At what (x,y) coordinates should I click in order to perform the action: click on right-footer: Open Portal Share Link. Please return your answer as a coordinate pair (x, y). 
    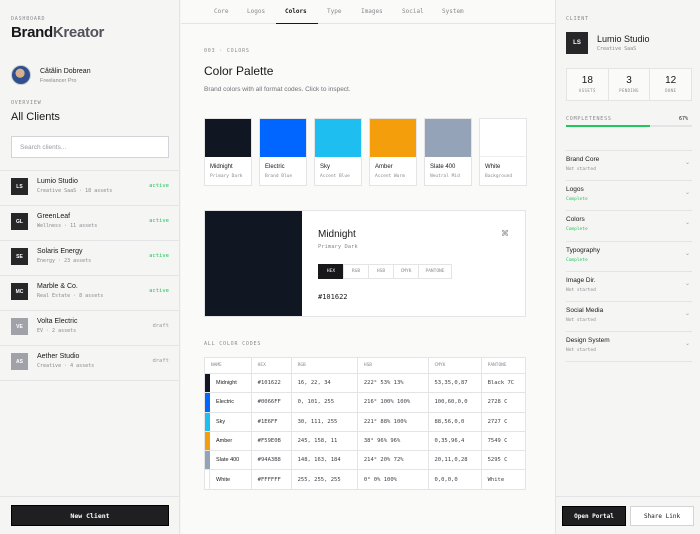
    Looking at the image, I should click on (628, 515).